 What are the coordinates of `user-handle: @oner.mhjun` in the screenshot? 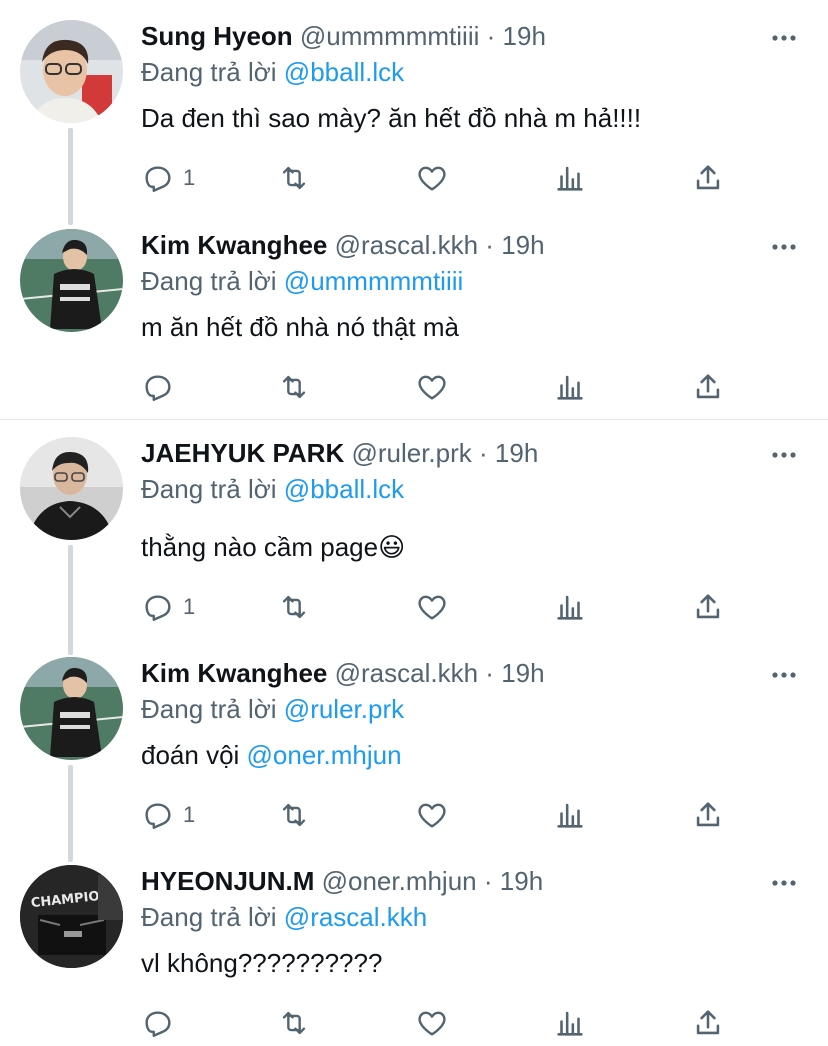 It's located at (399, 881).